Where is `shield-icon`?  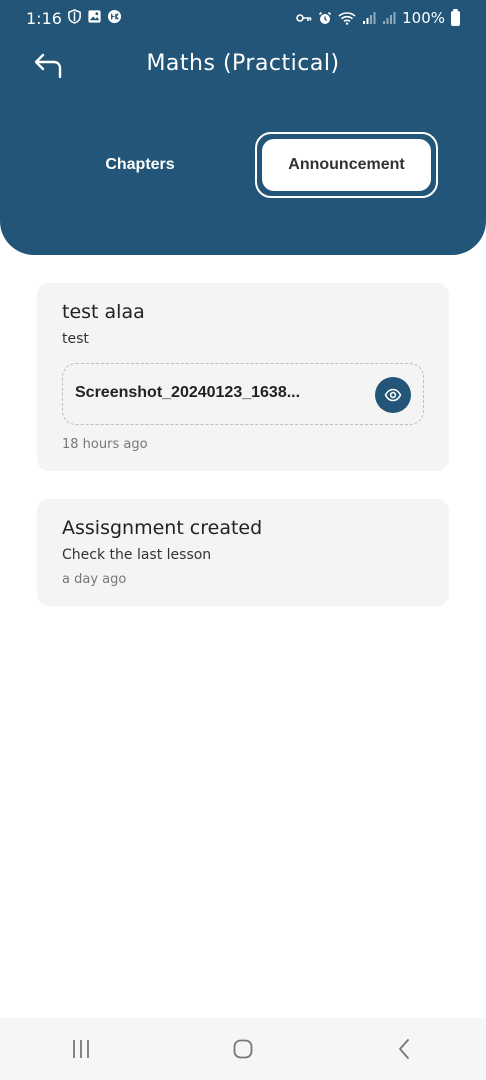 shield-icon is located at coordinates (74, 16).